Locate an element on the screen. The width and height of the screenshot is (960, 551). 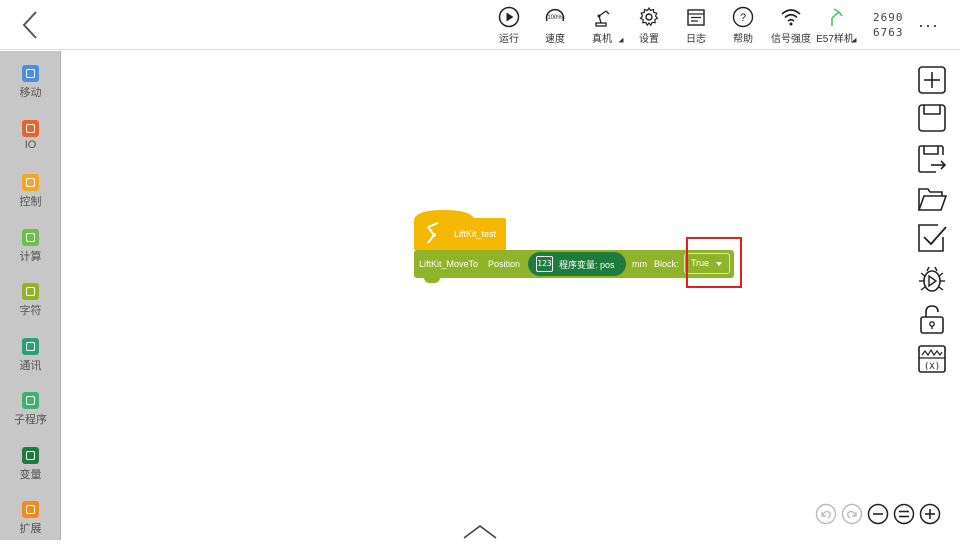
unlock-icon is located at coordinates (932, 319).